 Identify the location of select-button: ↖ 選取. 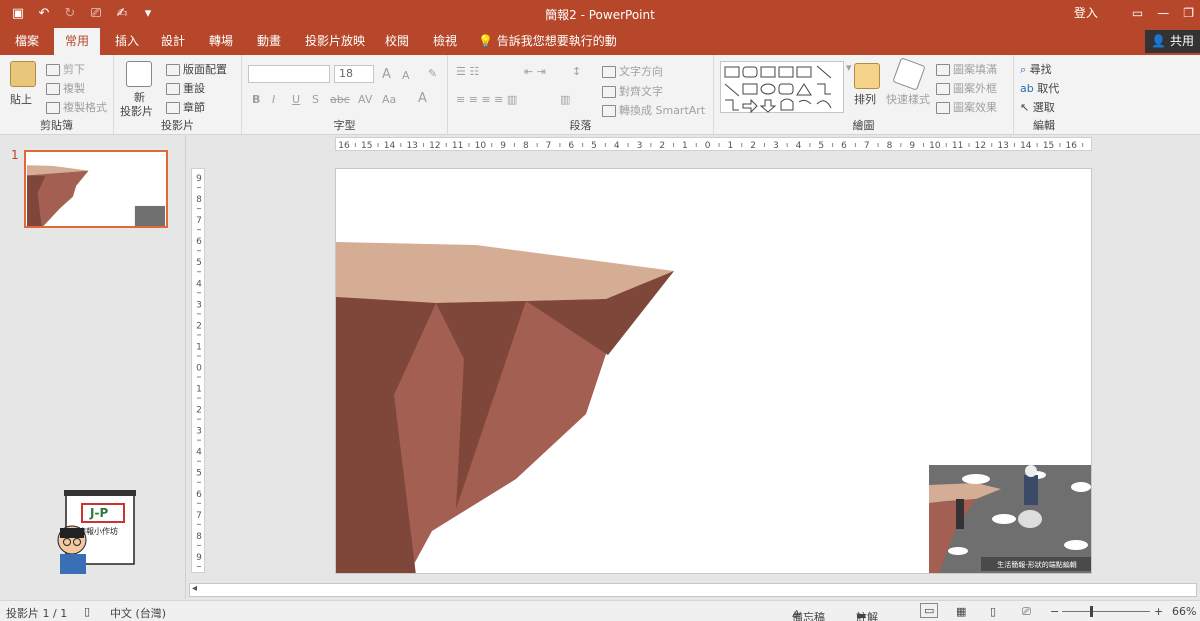
(1037, 107).